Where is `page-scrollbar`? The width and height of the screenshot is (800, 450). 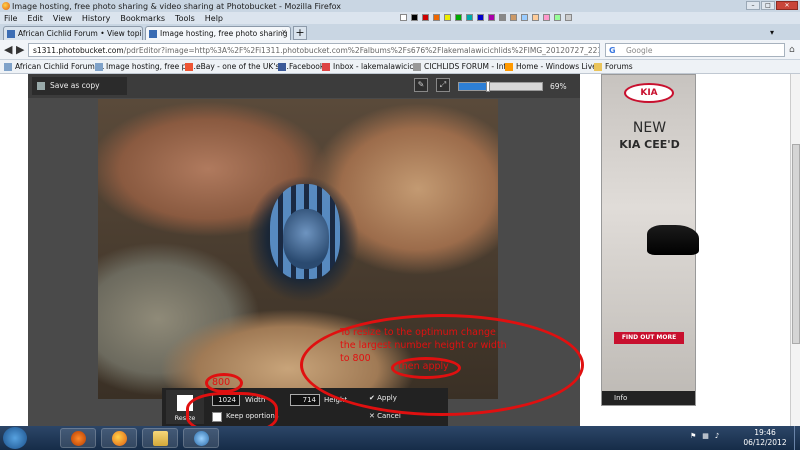 page-scrollbar is located at coordinates (795, 250).